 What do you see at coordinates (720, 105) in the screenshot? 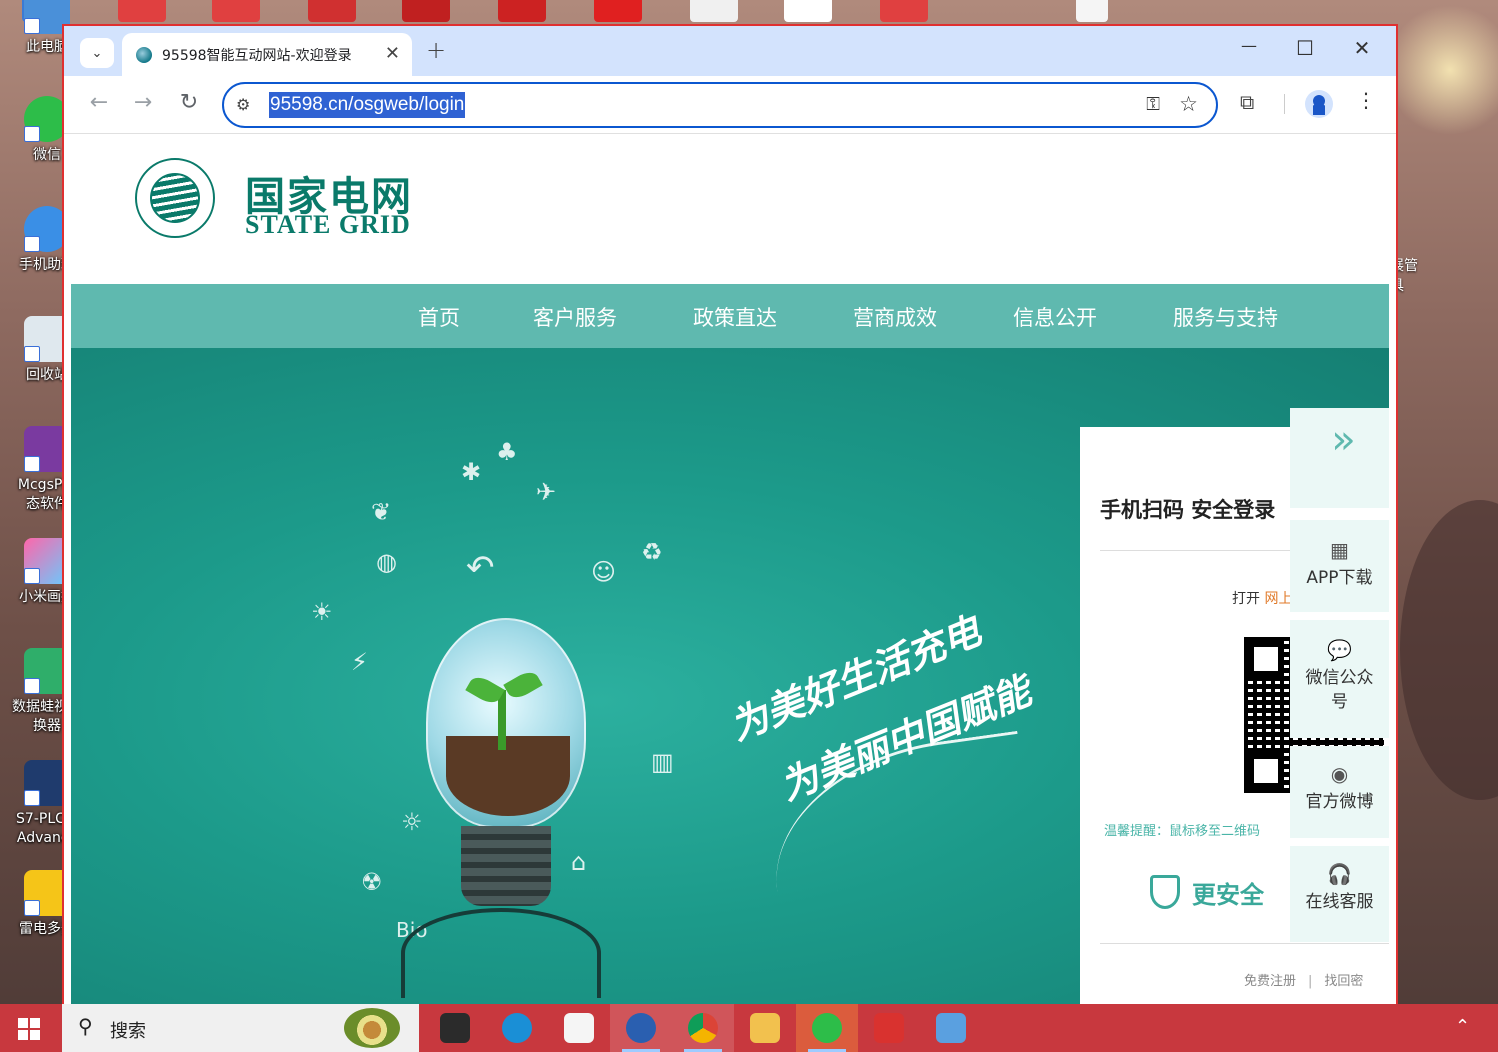
I see `address-bar: ⚙ 95598.cn/osgweb/login ⚿ ☆` at bounding box center [720, 105].